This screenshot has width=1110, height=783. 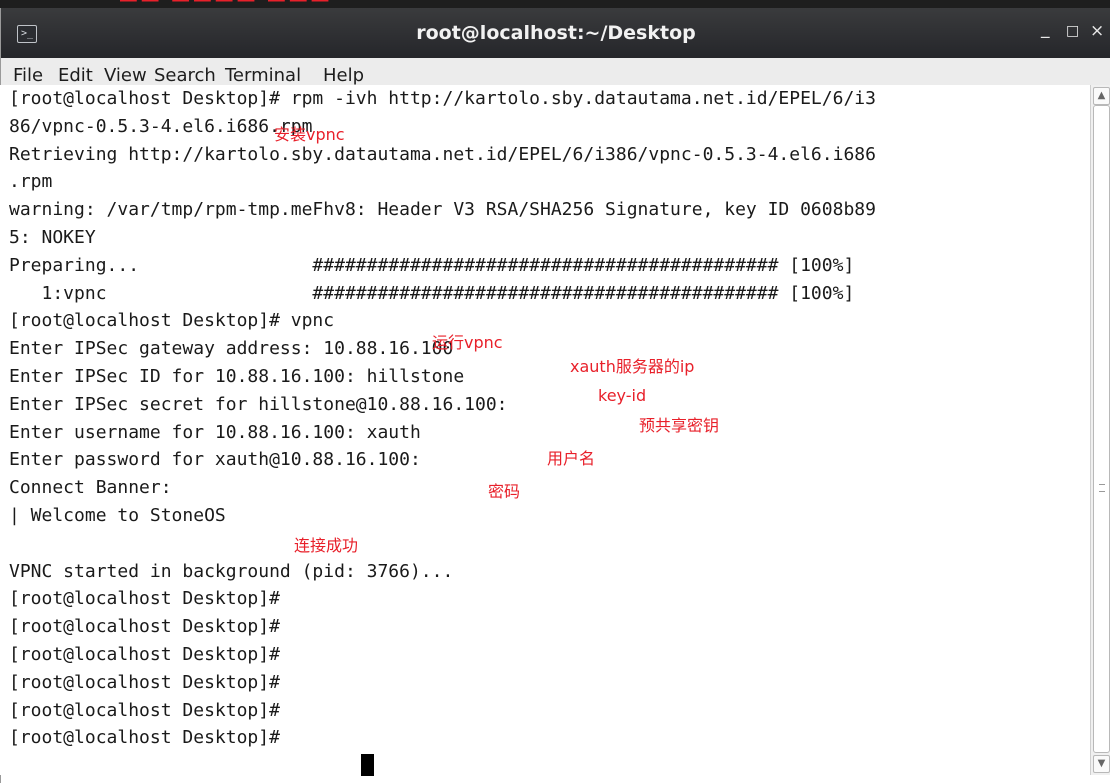 What do you see at coordinates (117, 515) in the screenshot?
I see `terminal-line: | Welcome to StoneOS` at bounding box center [117, 515].